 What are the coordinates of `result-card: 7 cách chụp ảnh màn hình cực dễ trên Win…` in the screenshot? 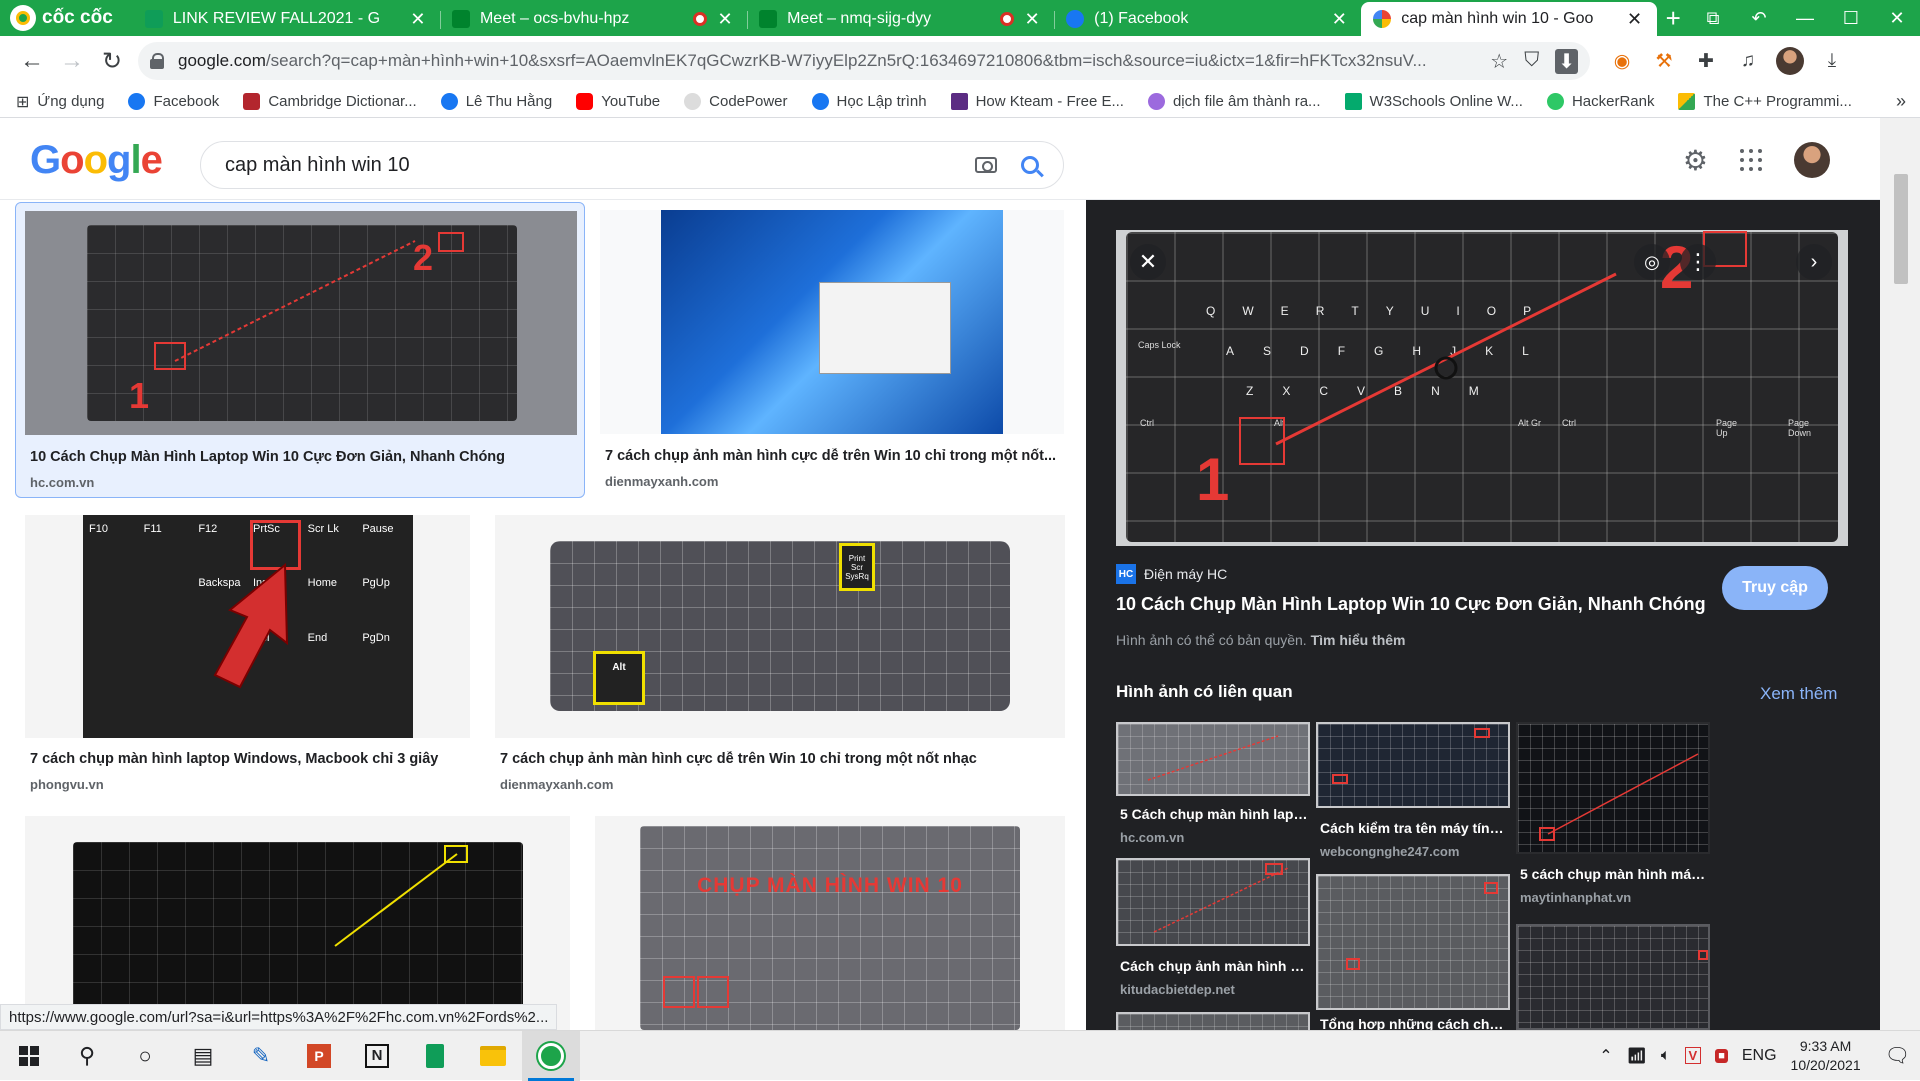 It's located at (832, 350).